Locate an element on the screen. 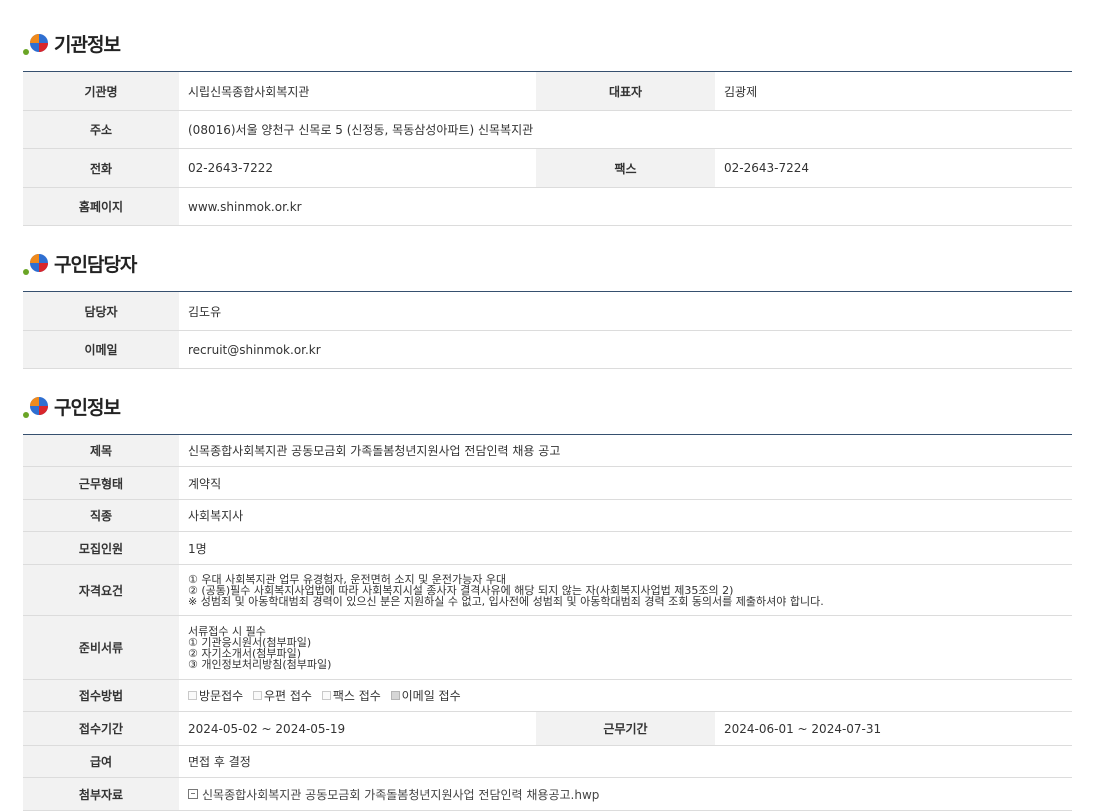 This screenshot has width=1100, height=811. table-row: 접수방법 방문접수 우편 접수 팩스 접수 이메일 접수 is located at coordinates (548, 695).